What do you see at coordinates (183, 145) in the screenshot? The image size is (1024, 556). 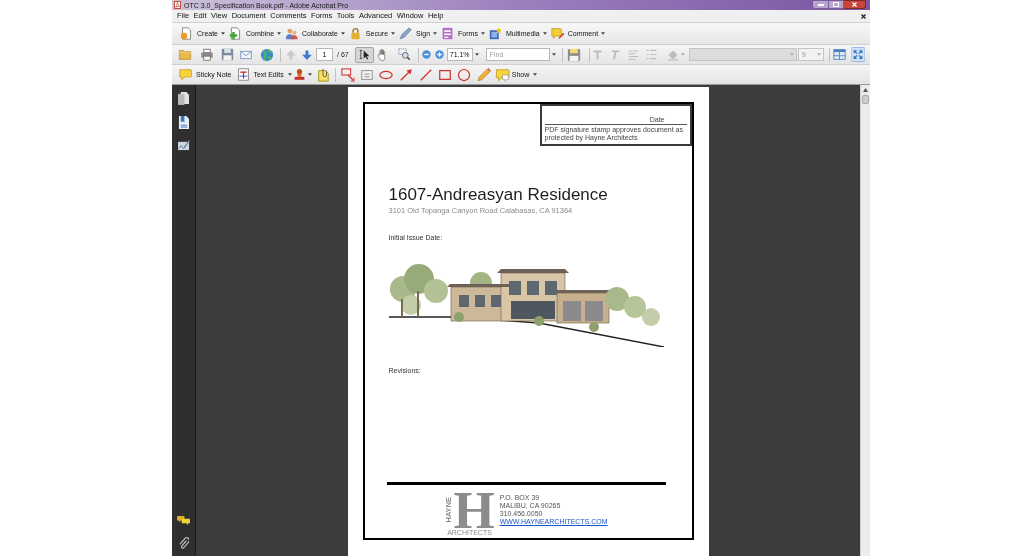 I see `signature-icon` at bounding box center [183, 145].